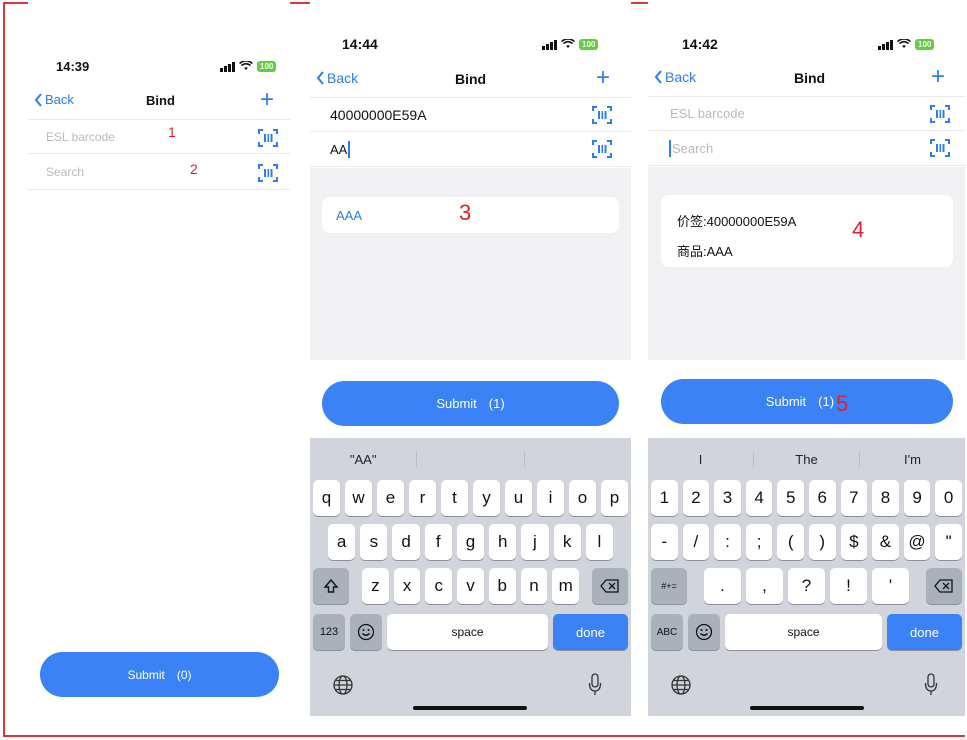 The height and width of the screenshot is (740, 967). What do you see at coordinates (470, 114) in the screenshot?
I see `esl-barcode-field: 40000000E59A` at bounding box center [470, 114].